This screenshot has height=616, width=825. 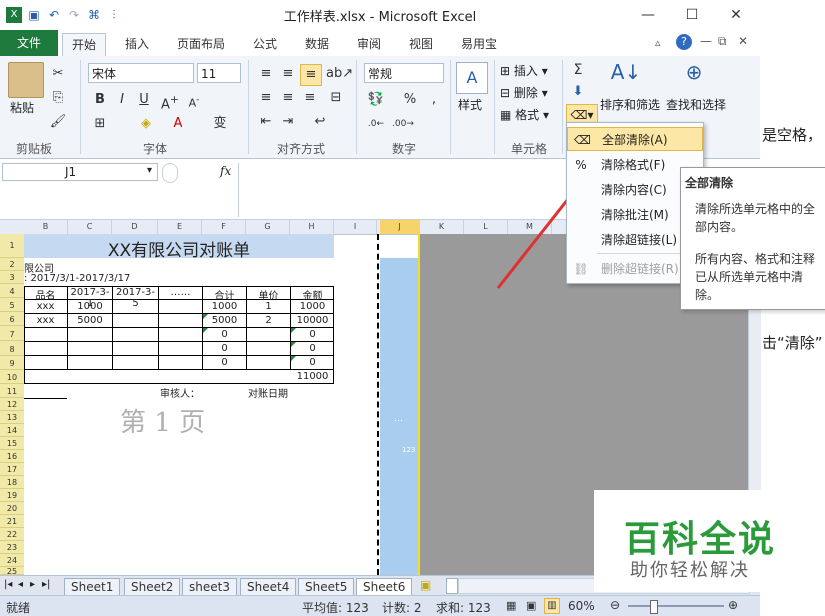 I want to click on row-header: 24, so click(x=12, y=561).